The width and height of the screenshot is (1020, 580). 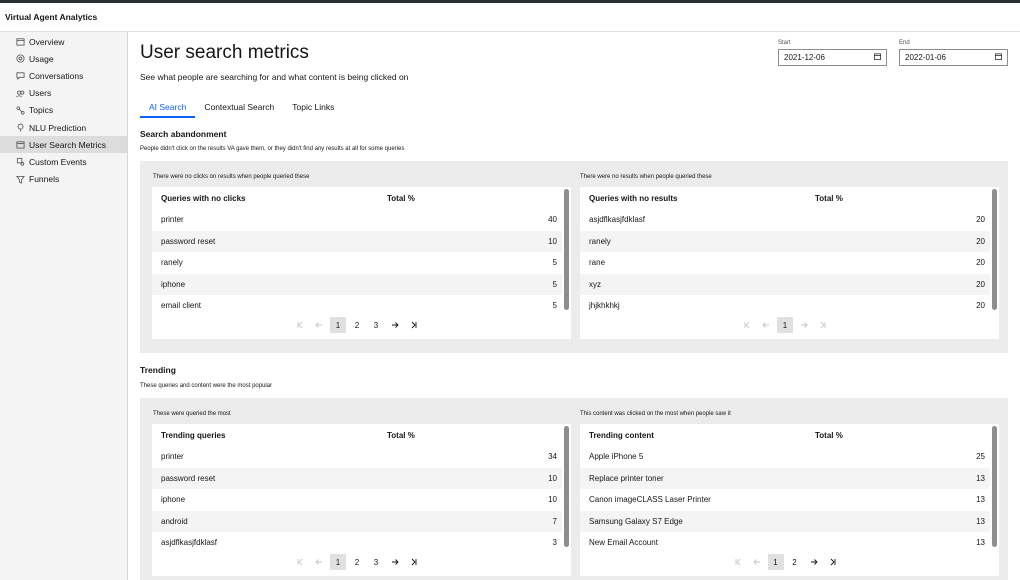 I want to click on table-header: Trending content Total %, so click(x=785, y=435).